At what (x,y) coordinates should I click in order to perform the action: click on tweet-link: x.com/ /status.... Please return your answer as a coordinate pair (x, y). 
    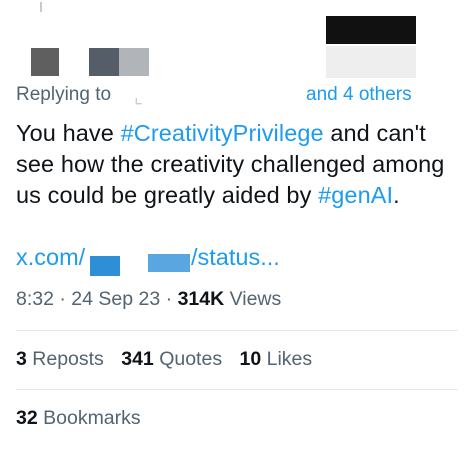
    Looking at the image, I should click on (236, 260).